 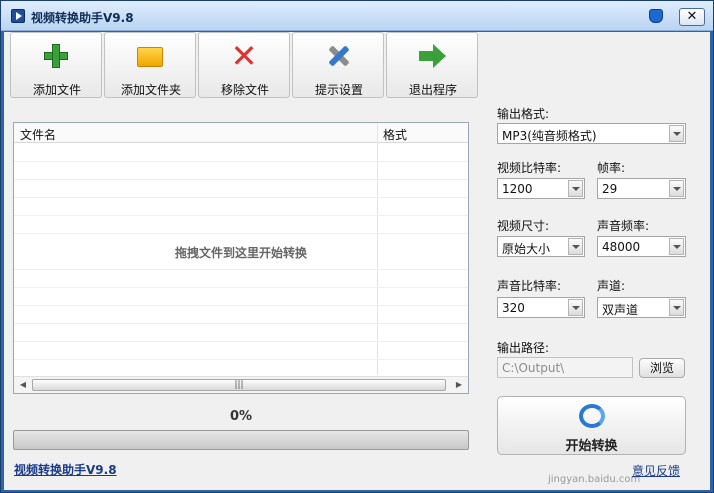 I want to click on video-bitrate-select: 1200, so click(x=541, y=188).